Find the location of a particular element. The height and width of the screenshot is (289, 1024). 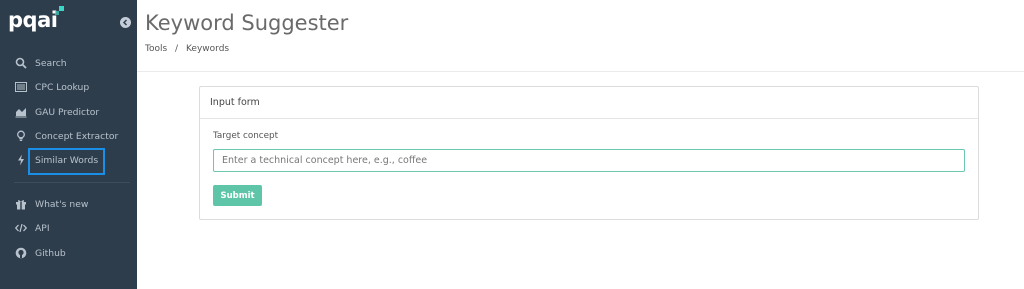

bolt-icon is located at coordinates (21, 160).